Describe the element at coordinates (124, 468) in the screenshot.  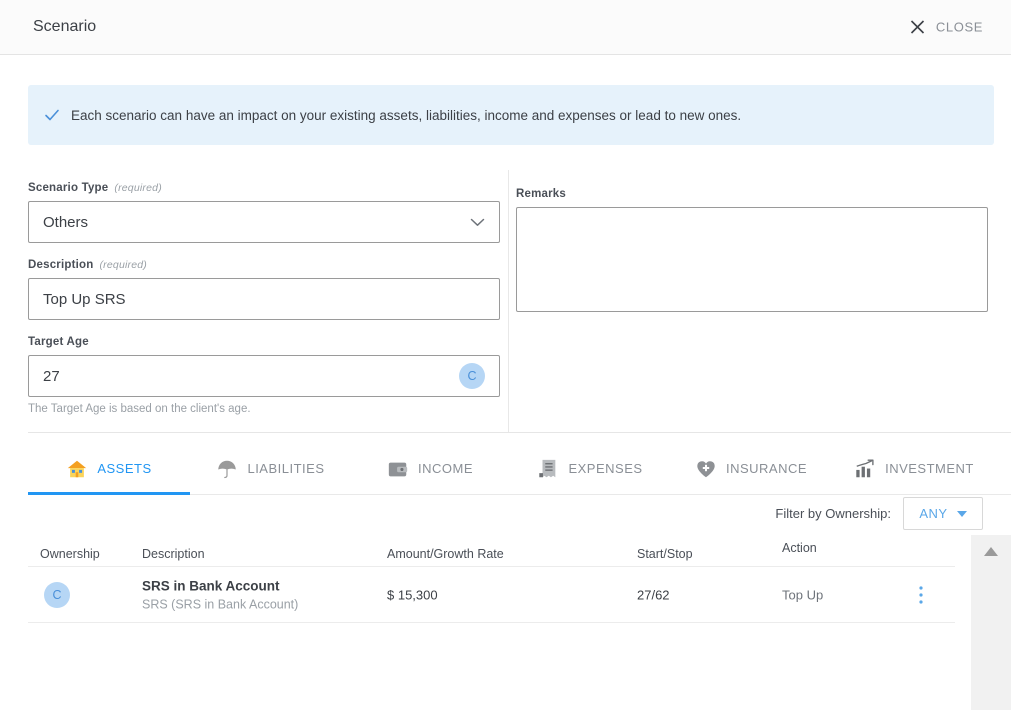
I see `tab-assets-label: ASSETS` at that location.